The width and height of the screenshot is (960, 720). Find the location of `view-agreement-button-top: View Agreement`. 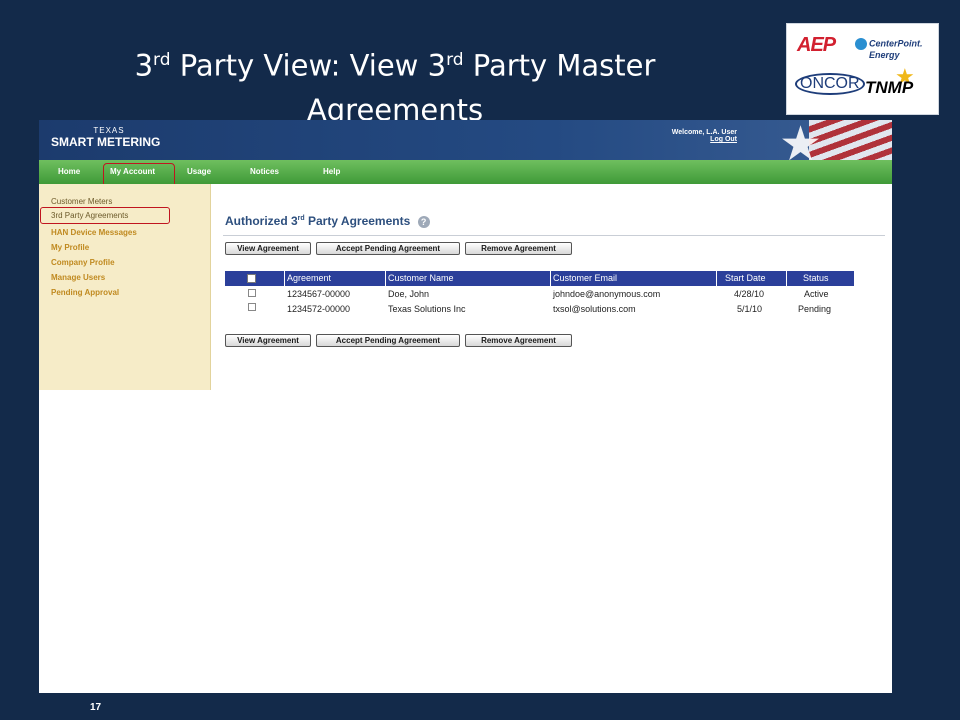

view-agreement-button-top: View Agreement is located at coordinates (268, 248).